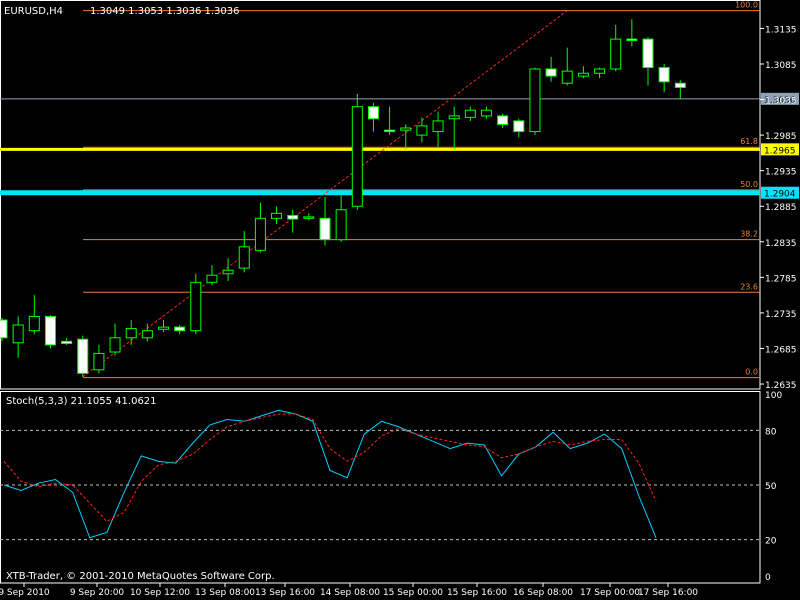 Image resolution: width=800 pixels, height=600 pixels. What do you see at coordinates (773, 396) in the screenshot?
I see `stoch-tick-label: 100` at bounding box center [773, 396].